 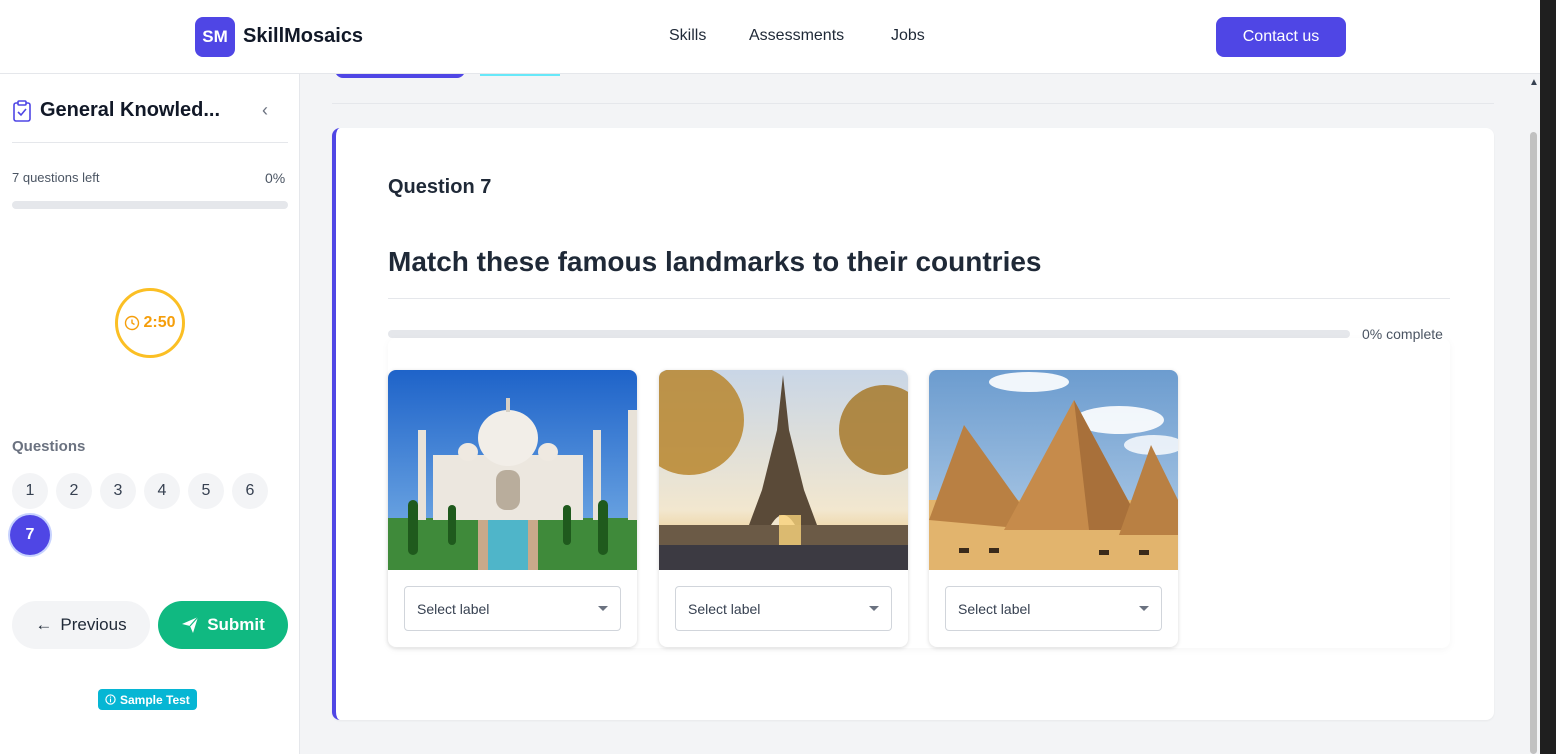 What do you see at coordinates (236, 624) in the screenshot?
I see `submit-label: Submit` at bounding box center [236, 624].